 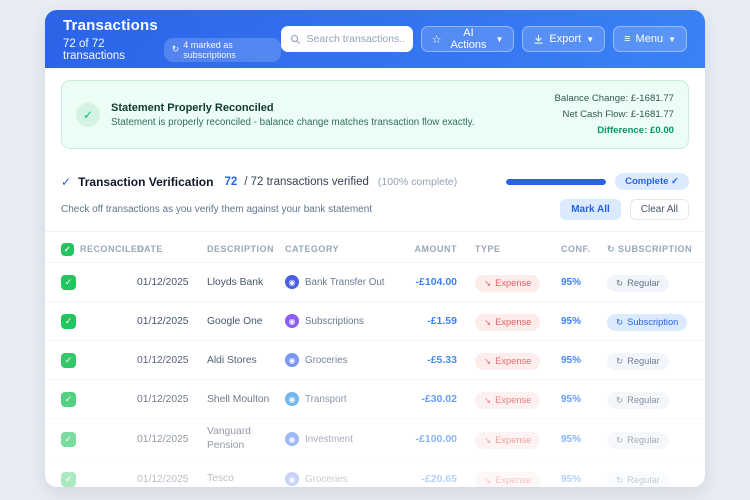 I want to click on subscription-badge: ↻ Subscription, so click(x=647, y=322).